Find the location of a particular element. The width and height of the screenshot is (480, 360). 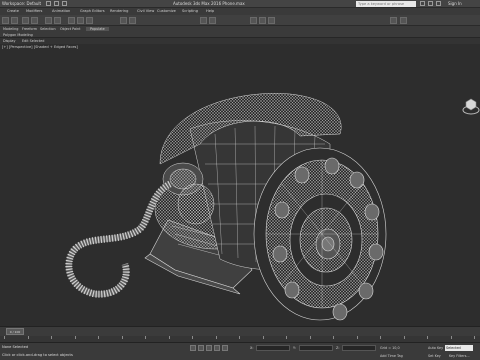

main-toolbar is located at coordinates (240, 20).